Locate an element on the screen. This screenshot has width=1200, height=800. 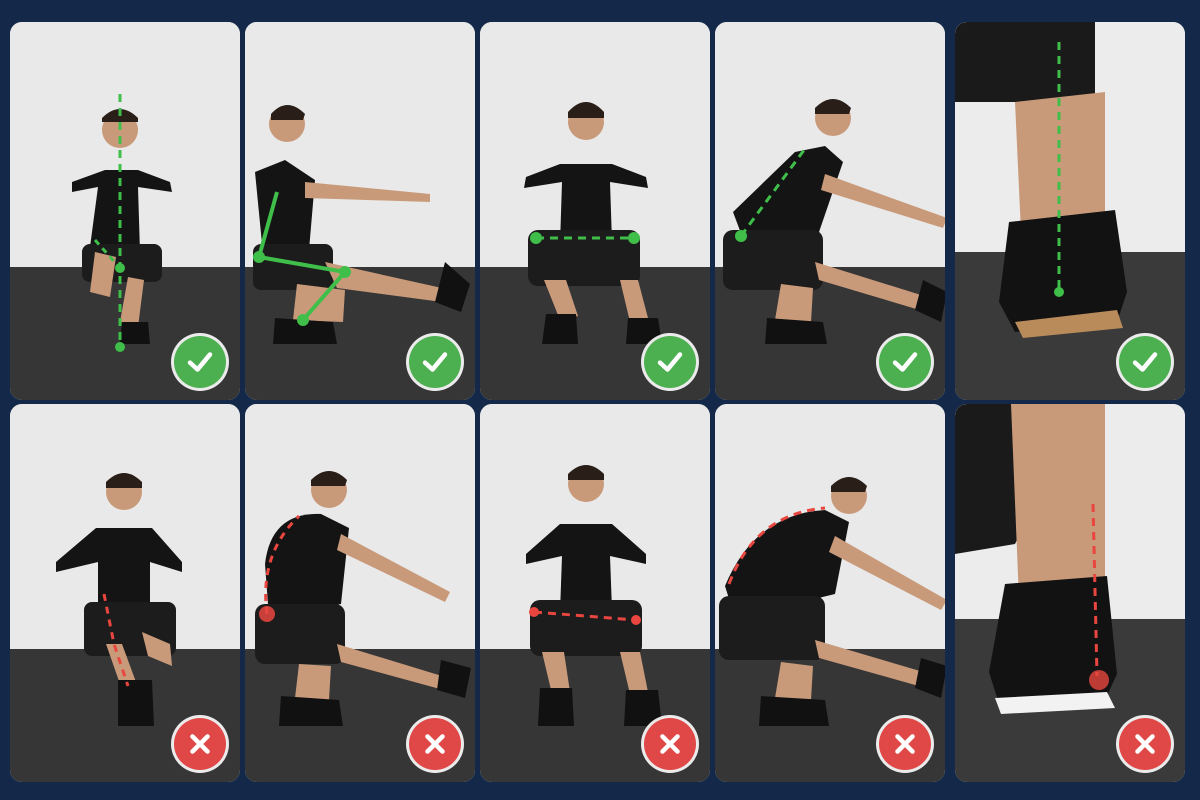
panel-incorrect-side-back is located at coordinates (360, 593).